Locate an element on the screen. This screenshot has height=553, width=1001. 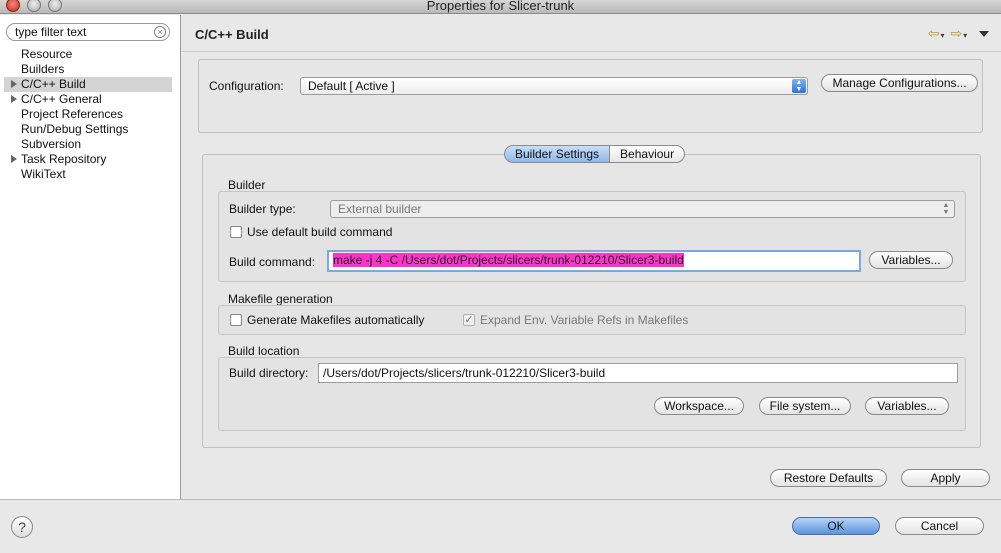
forward-history-icon: ▾ is located at coordinates (965, 35).